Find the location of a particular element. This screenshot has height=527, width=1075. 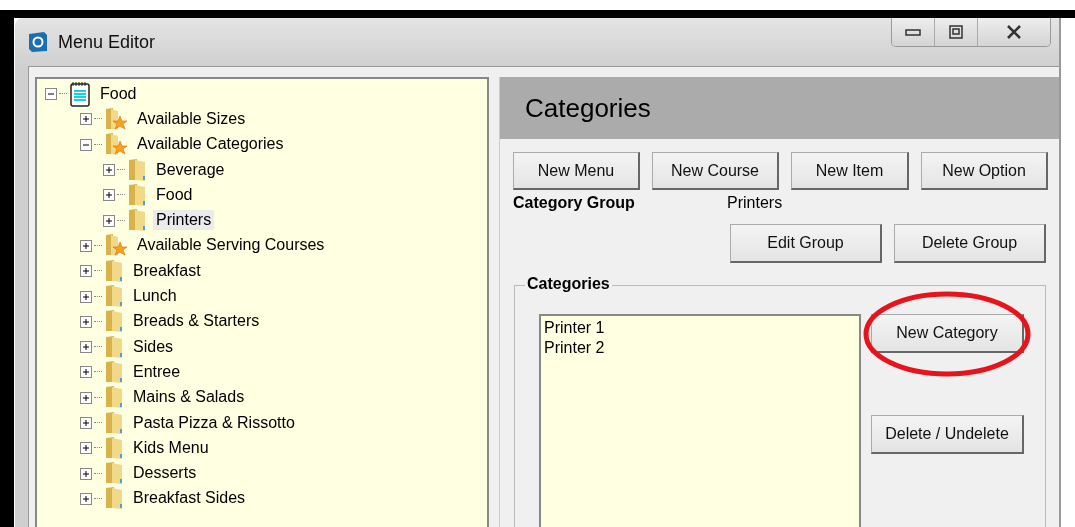

group-button: Delete Group is located at coordinates (970, 243).